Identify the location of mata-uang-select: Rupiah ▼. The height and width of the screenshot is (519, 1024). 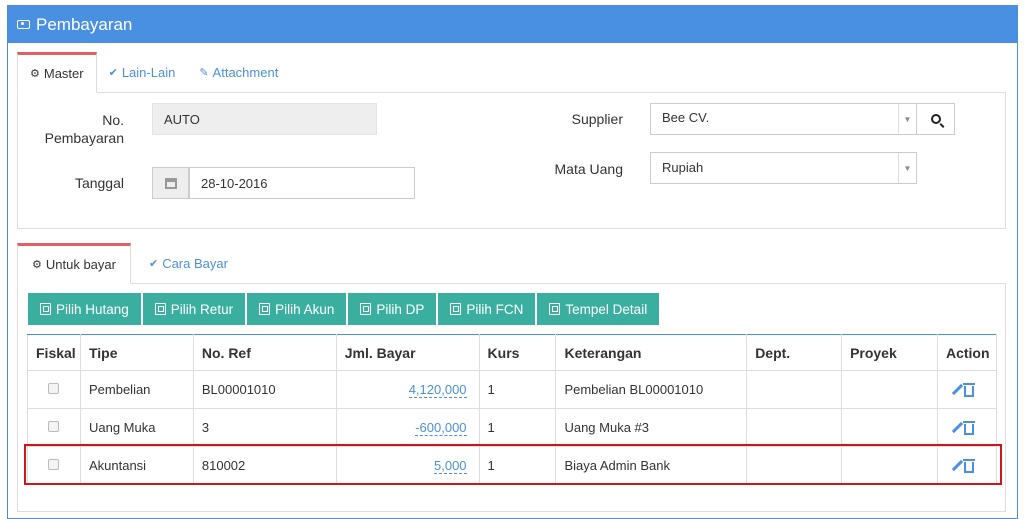
(783, 168).